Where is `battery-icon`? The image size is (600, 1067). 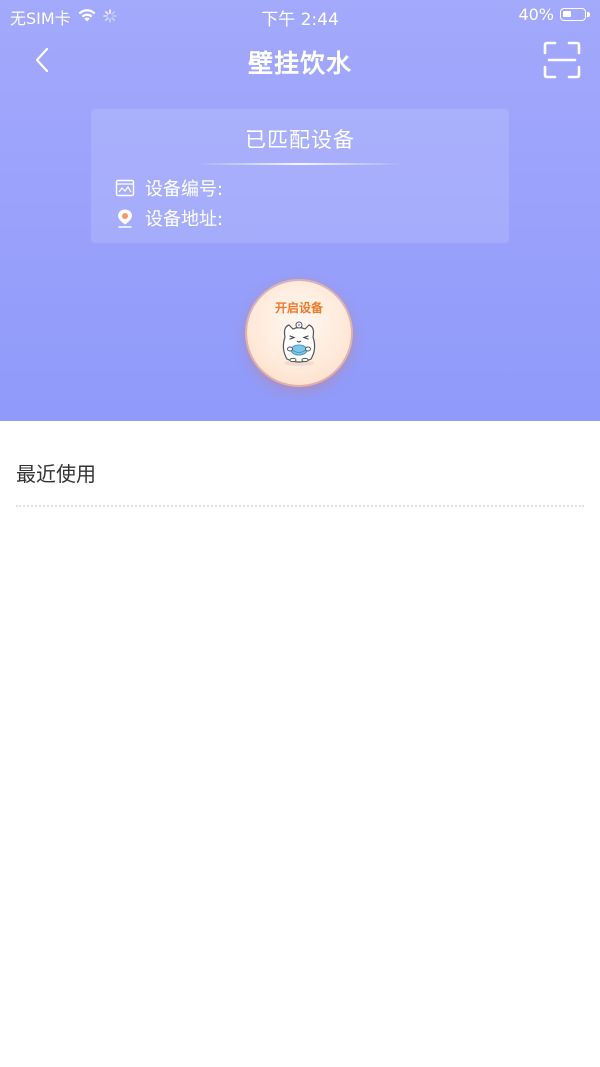 battery-icon is located at coordinates (575, 14).